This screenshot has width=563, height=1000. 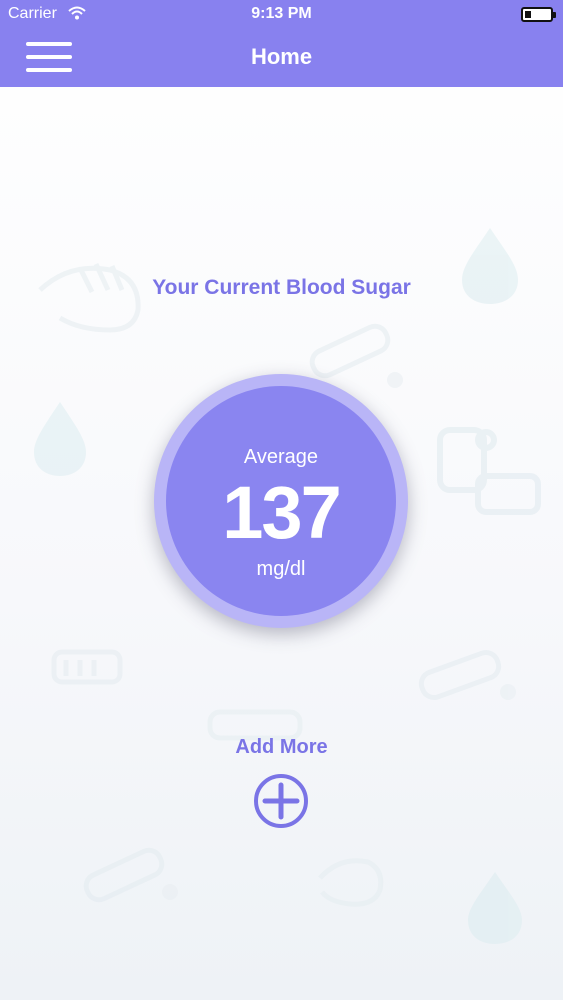 I want to click on average-reading-circle: Average 137 mg/dl, so click(x=281, y=501).